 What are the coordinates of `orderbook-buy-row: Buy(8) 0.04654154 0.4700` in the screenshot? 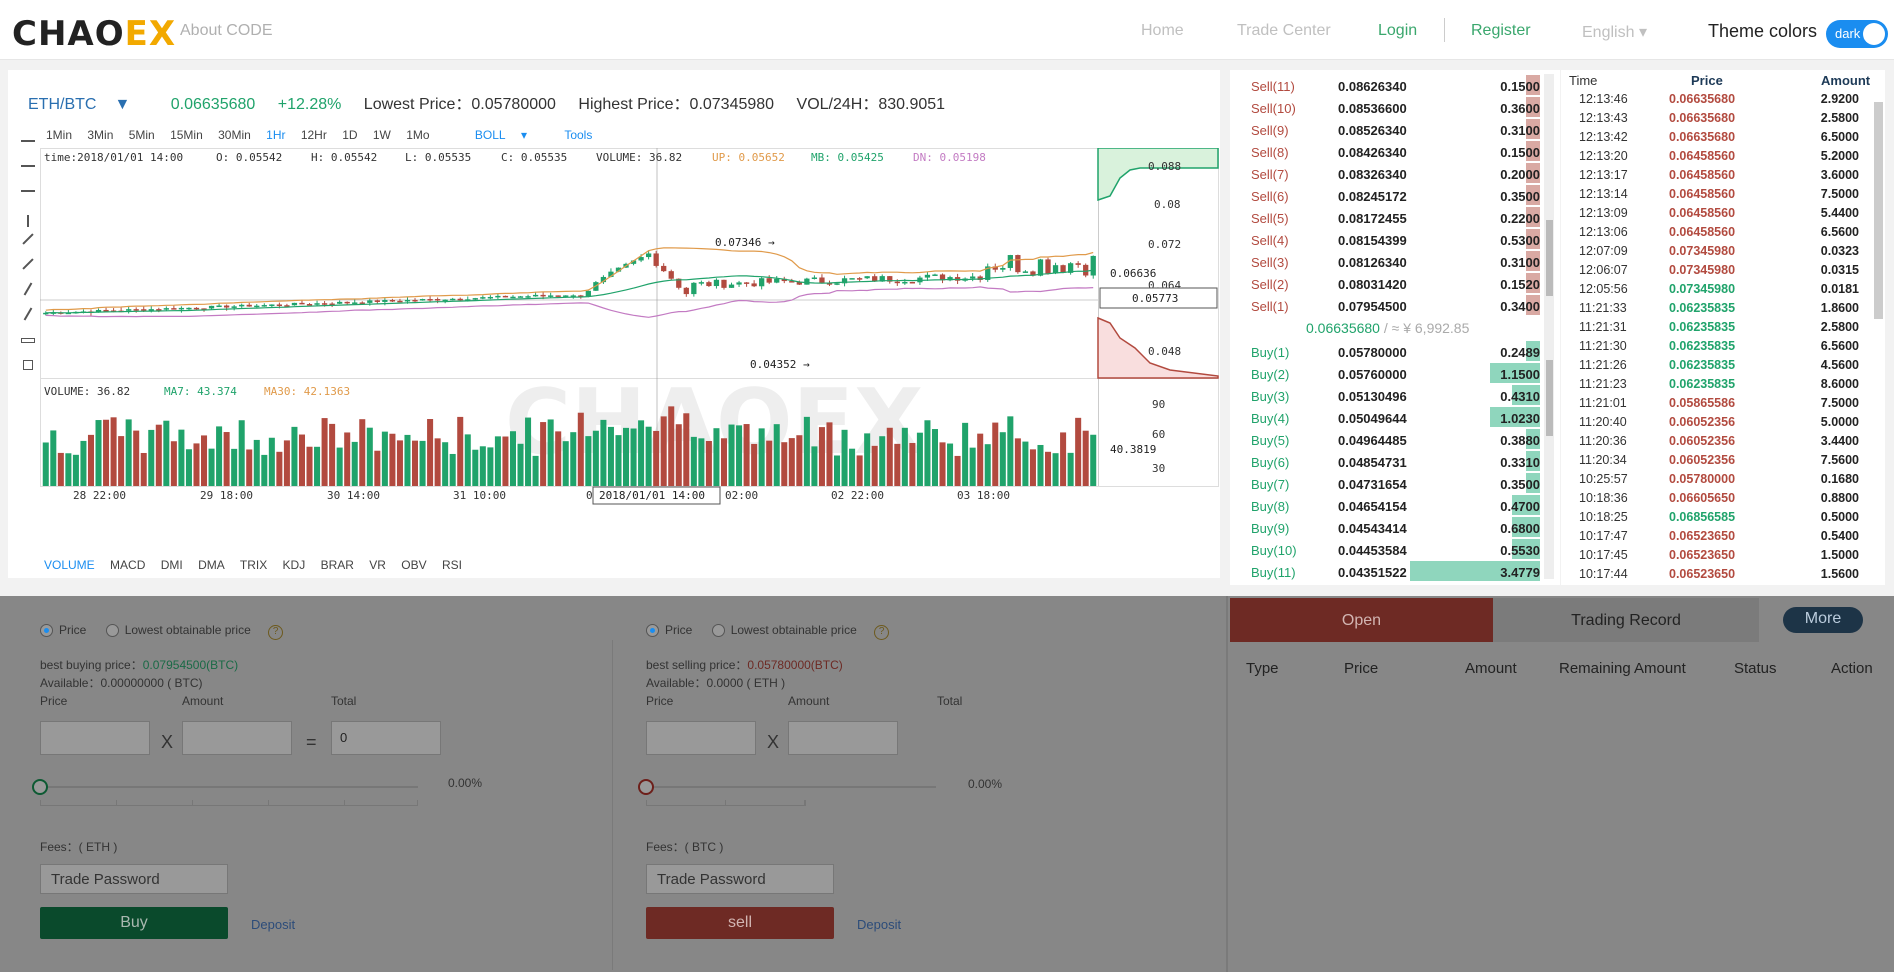 It's located at (1390, 505).